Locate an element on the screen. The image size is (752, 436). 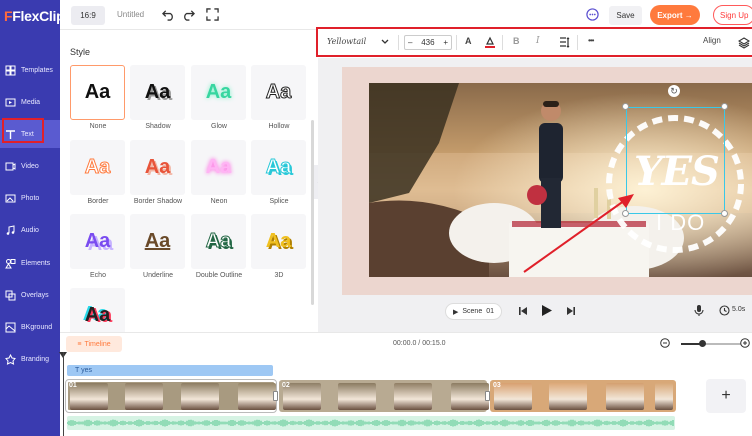
text-style-splice: Aa is located at coordinates (278, 167).